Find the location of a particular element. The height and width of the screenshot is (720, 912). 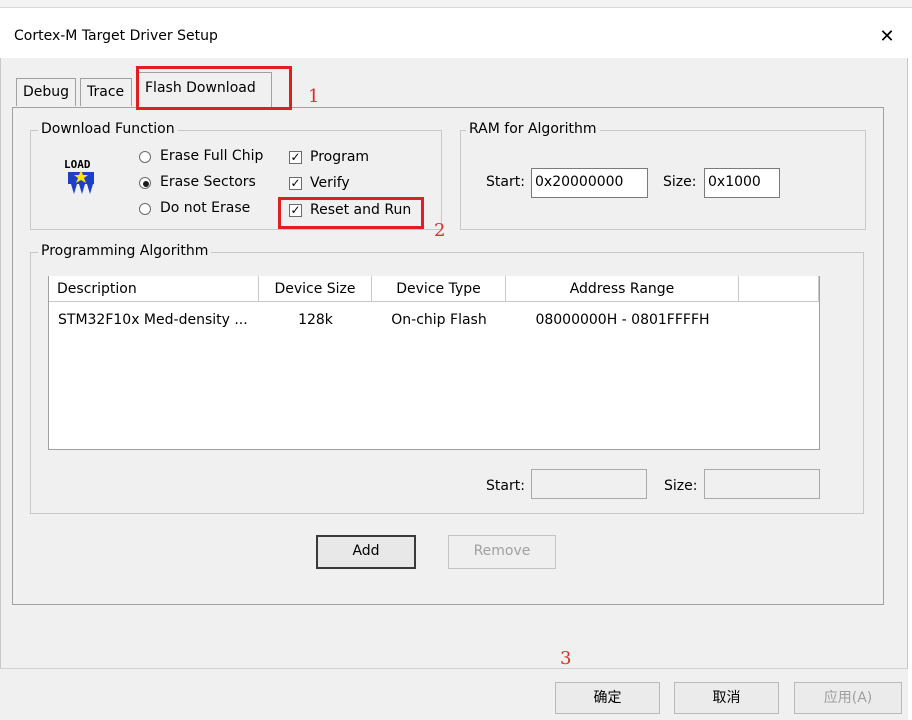

remove-button: Remove is located at coordinates (502, 552).